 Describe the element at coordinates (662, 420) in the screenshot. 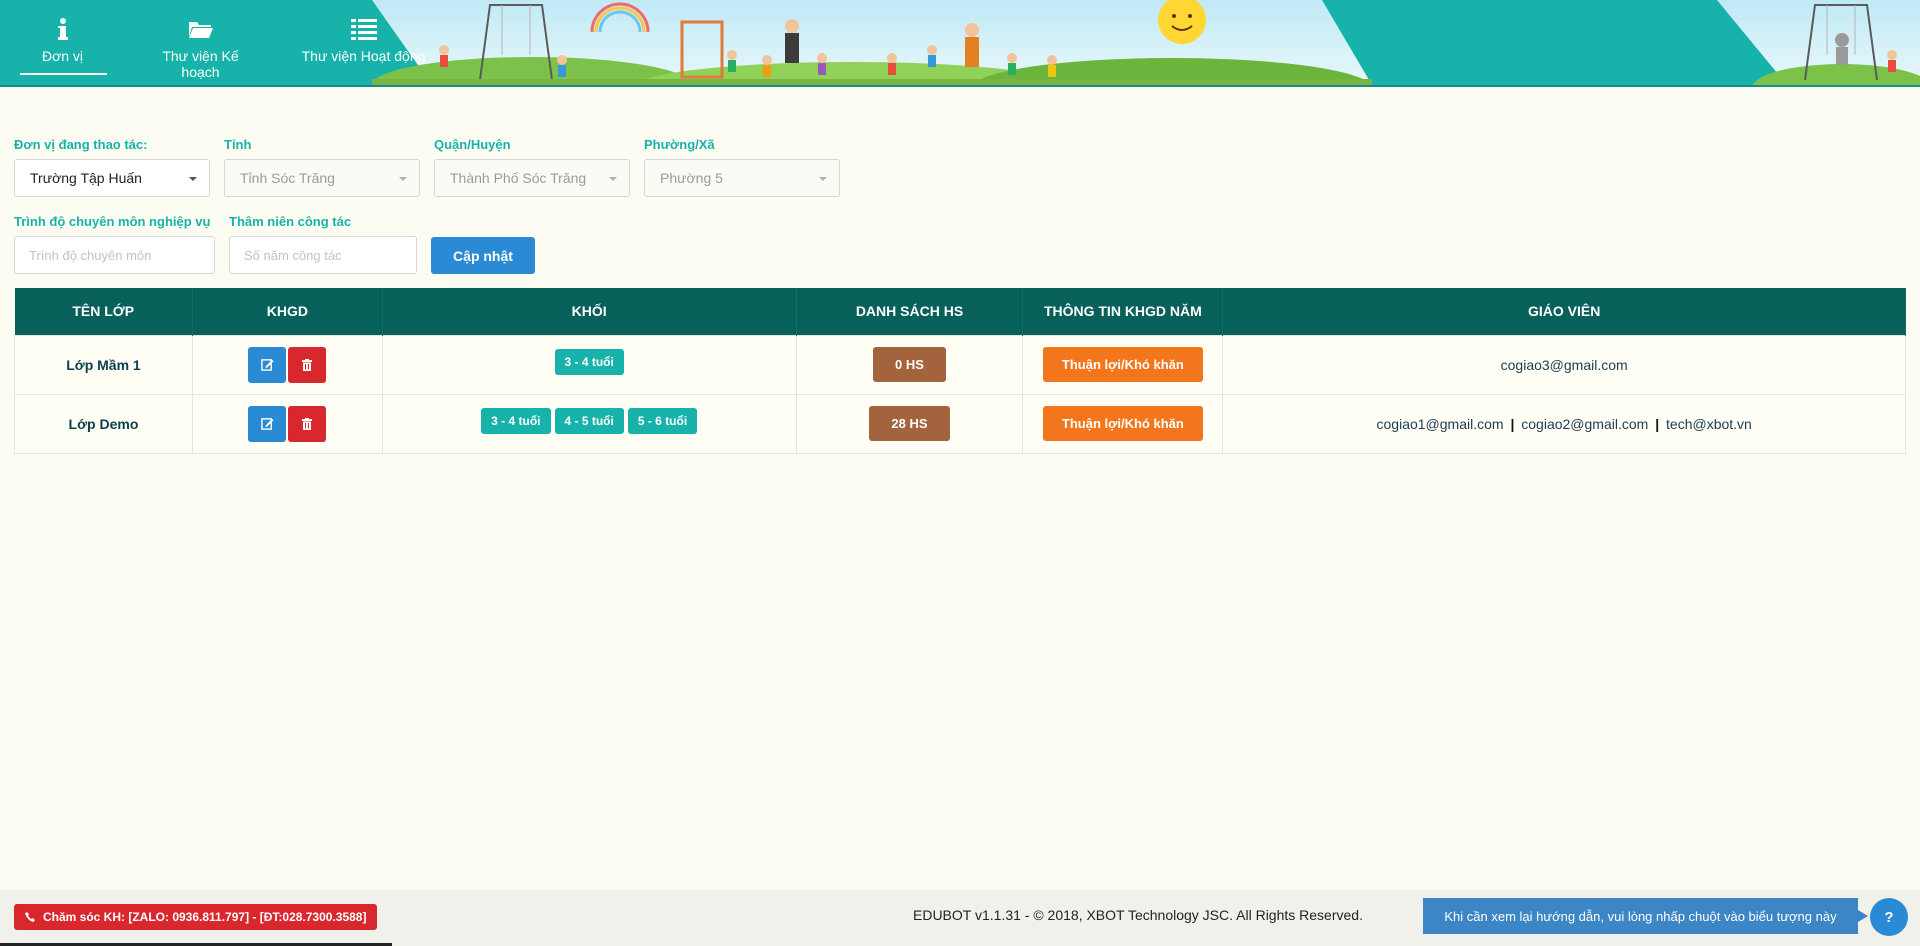

I see `grade-tag: 5 - 6 tuổi` at that location.